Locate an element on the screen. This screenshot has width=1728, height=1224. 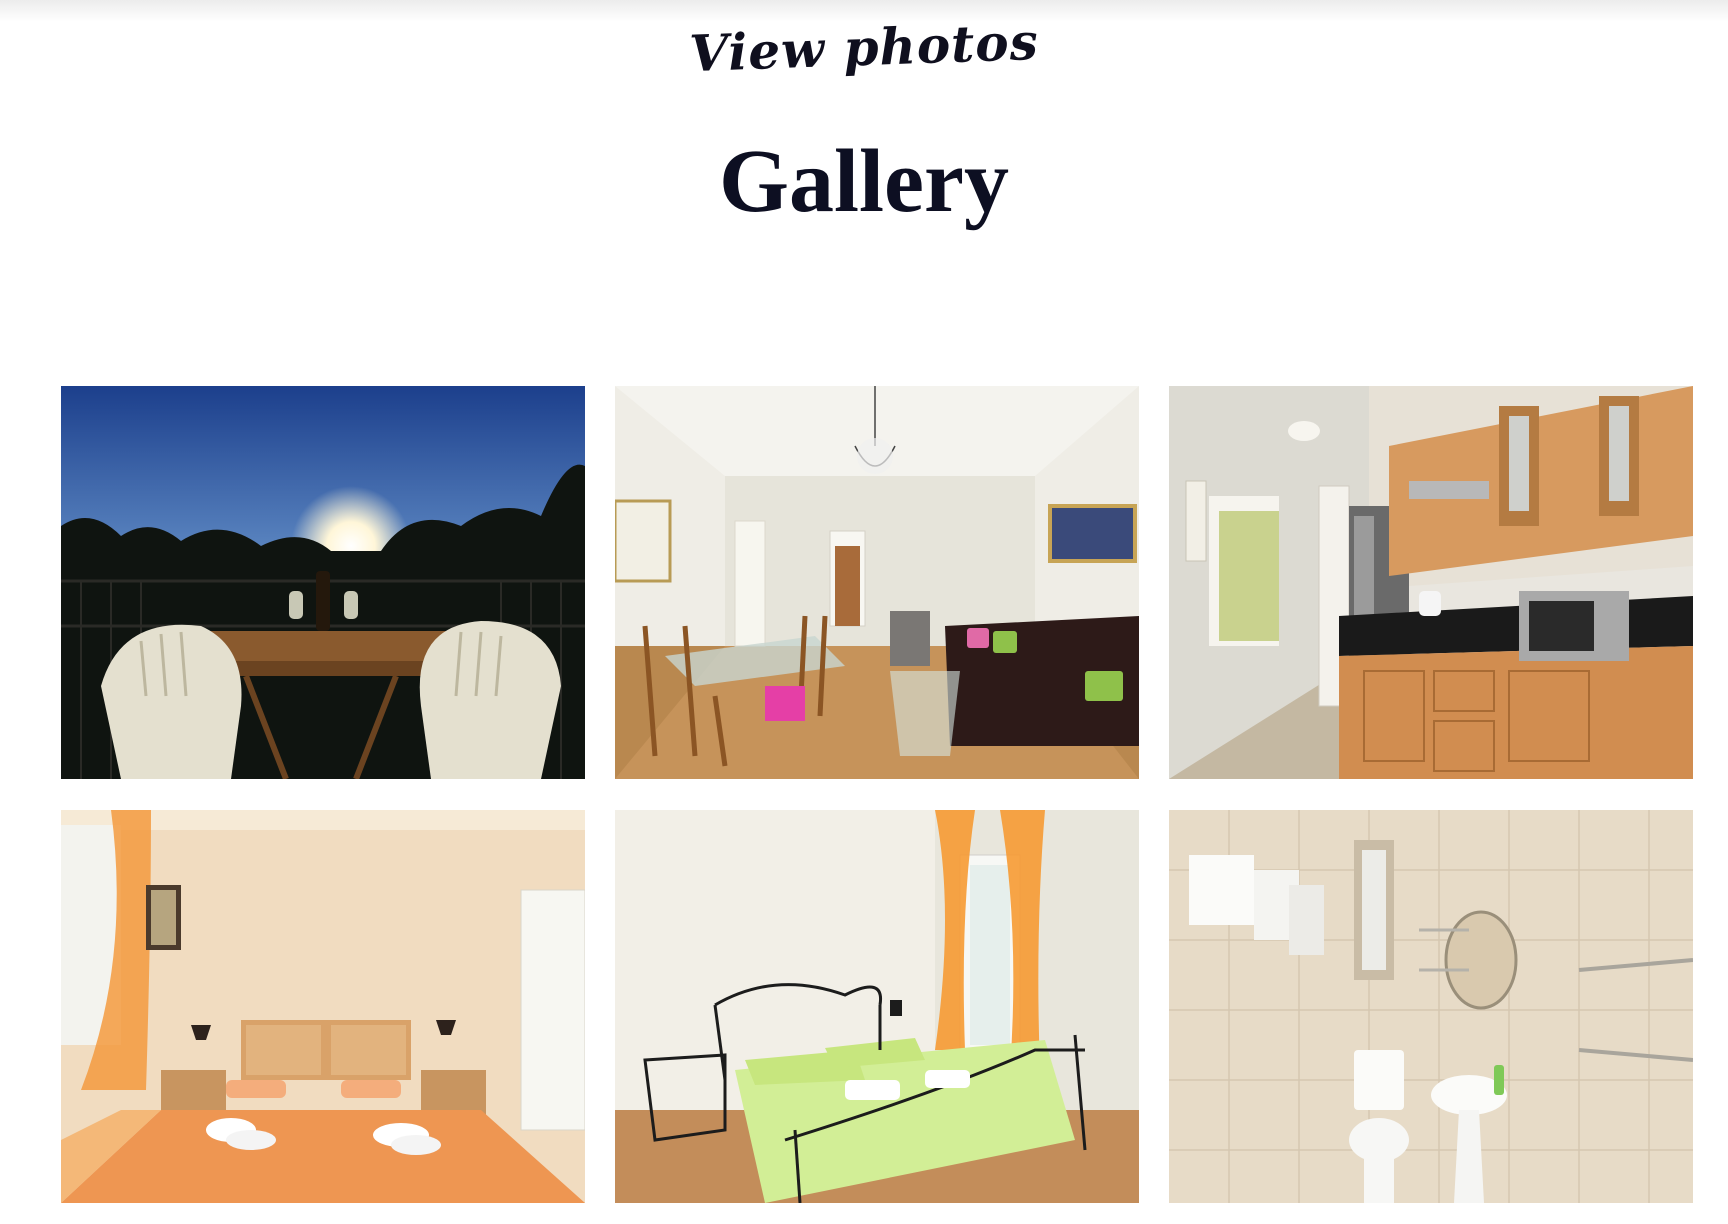
gallery-photo-bedroom is located at coordinates (323, 1006).